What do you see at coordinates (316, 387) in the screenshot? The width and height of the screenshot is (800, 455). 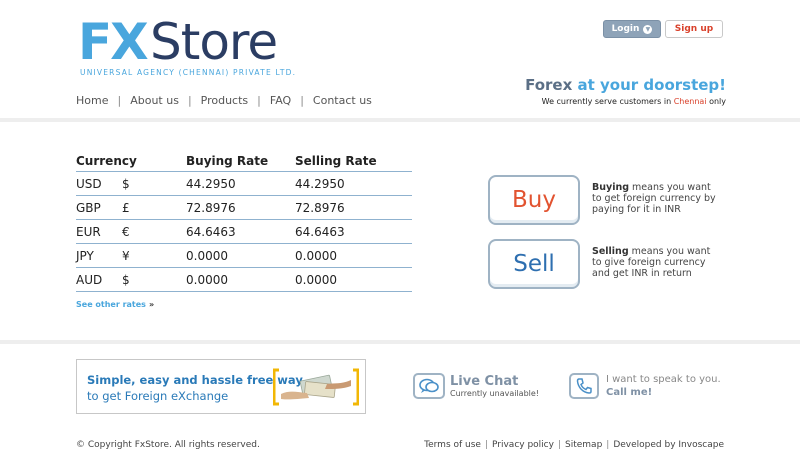 I see `money-exchange-icon` at bounding box center [316, 387].